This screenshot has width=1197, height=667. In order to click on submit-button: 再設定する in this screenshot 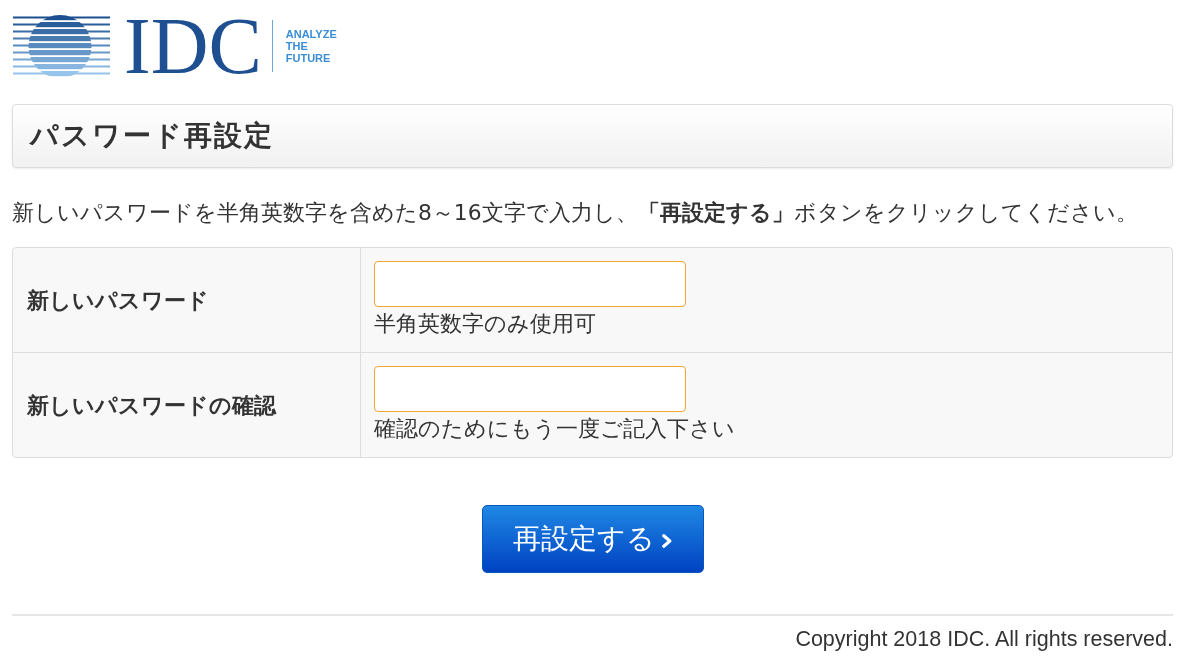, I will do `click(592, 539)`.